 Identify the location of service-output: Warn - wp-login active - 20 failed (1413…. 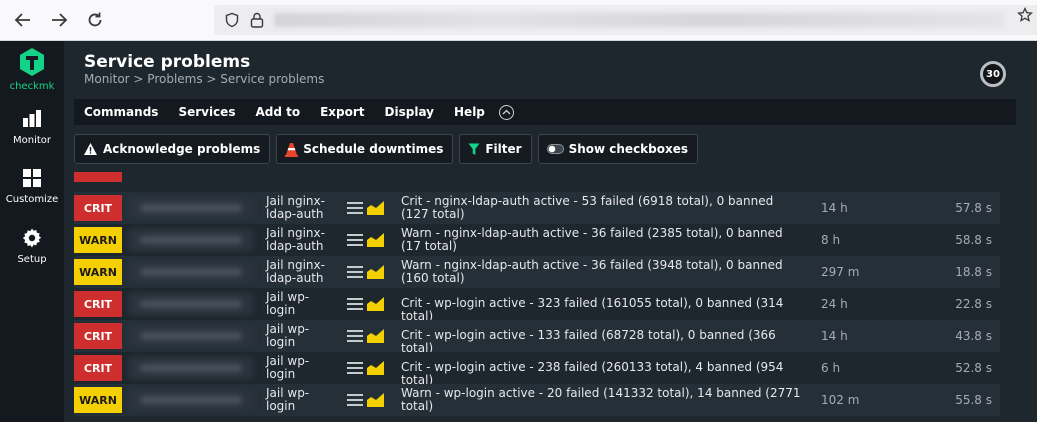
(601, 399).